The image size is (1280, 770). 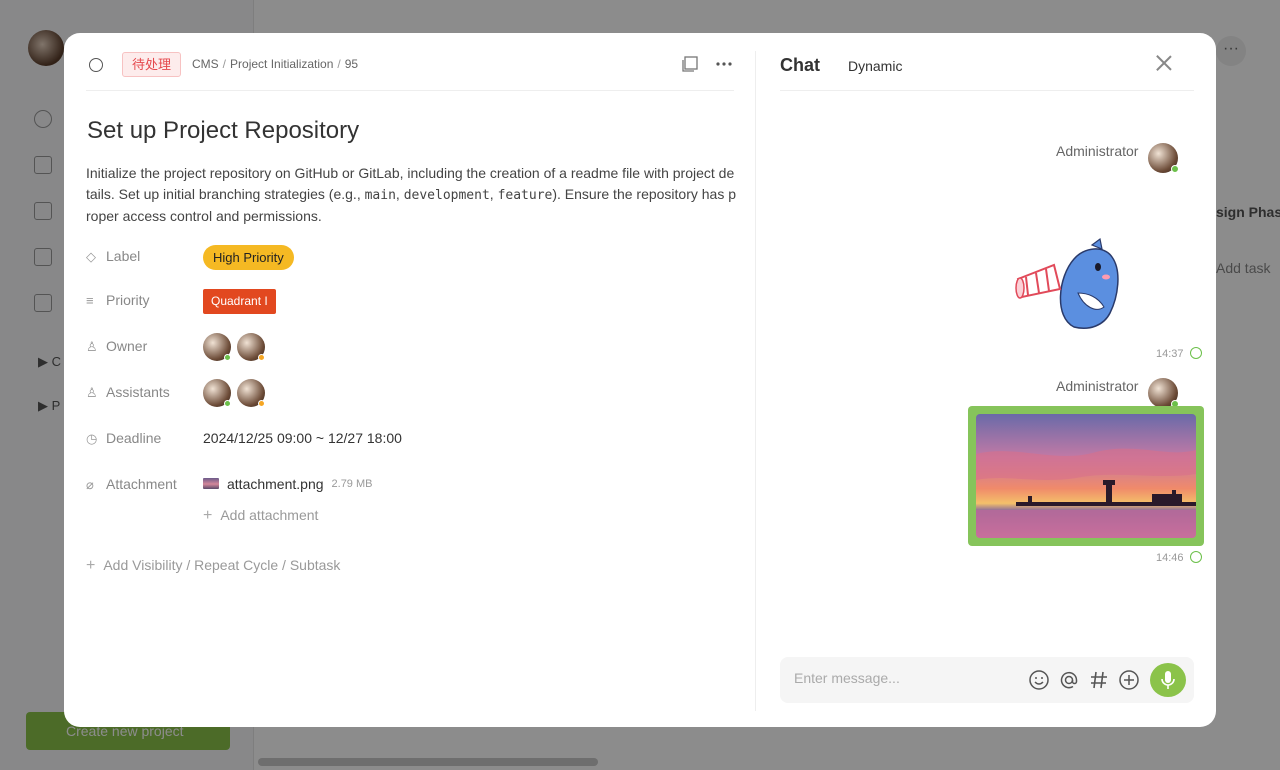 I want to click on image-message, so click(x=1086, y=476).